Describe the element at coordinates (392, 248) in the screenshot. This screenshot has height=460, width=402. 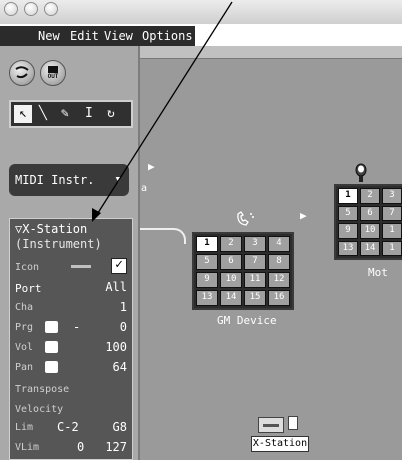
I see `device2-channel-12: 1` at that location.